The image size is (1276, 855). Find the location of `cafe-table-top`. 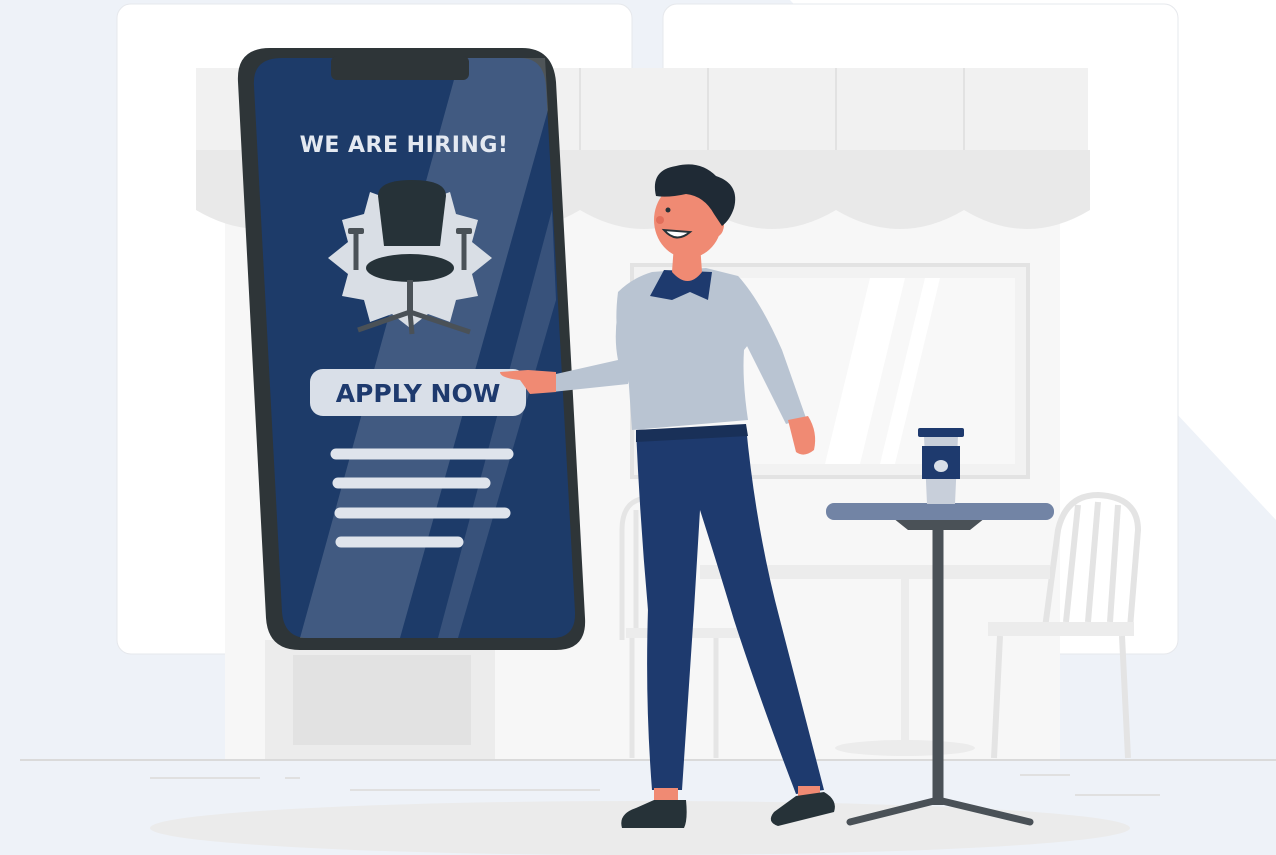

cafe-table-top is located at coordinates (940, 511).